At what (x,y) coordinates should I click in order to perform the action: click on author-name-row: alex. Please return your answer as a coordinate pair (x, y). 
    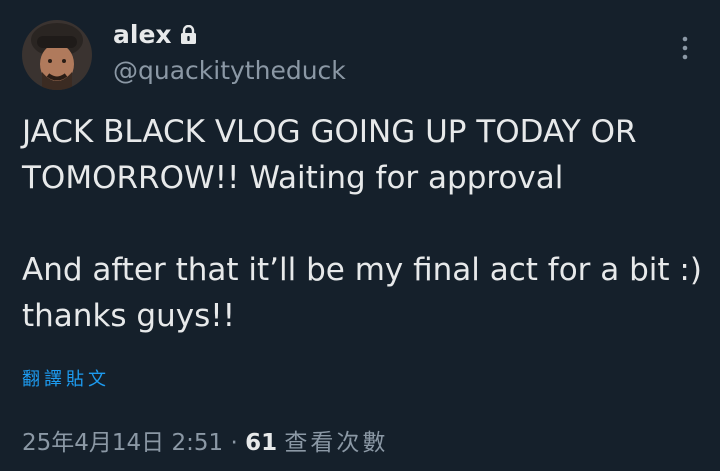
    Looking at the image, I should click on (155, 35).